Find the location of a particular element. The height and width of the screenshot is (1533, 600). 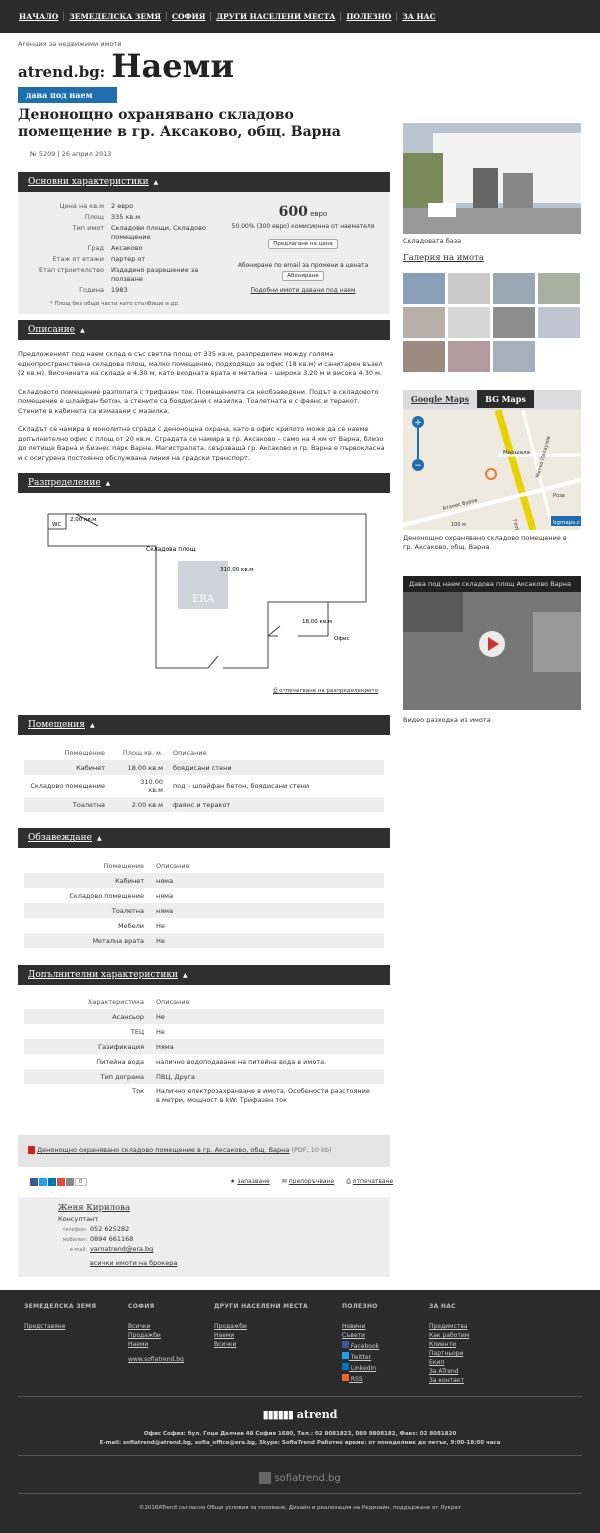

cell: 18.00 кв.м is located at coordinates (145, 767).